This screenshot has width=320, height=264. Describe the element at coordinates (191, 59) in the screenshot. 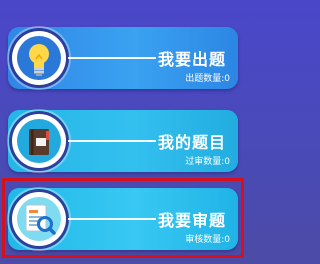

I see `card-title: 我要出题` at that location.